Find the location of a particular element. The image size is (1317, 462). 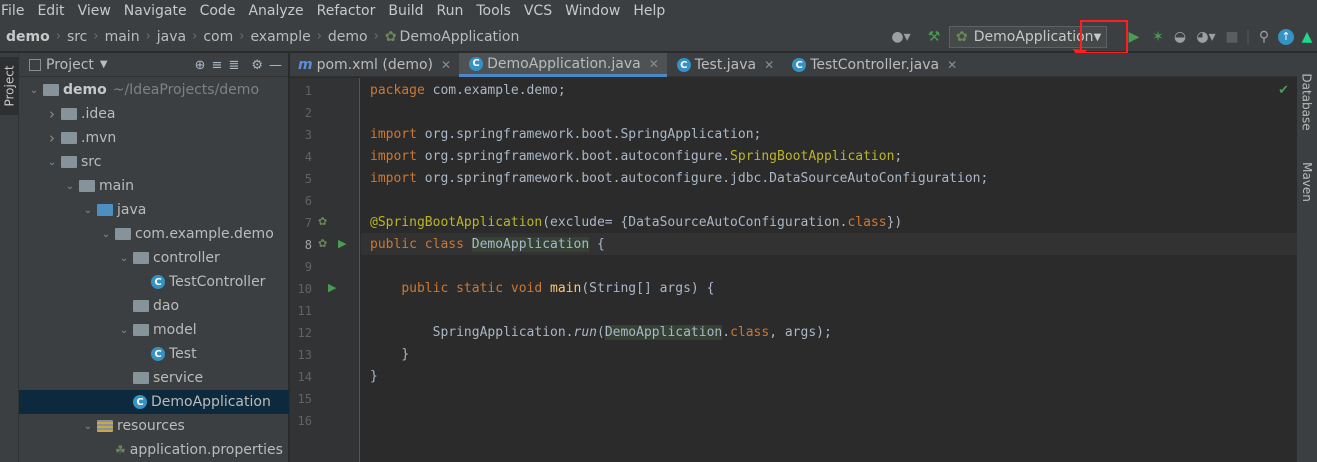

tree-item: dao is located at coordinates (154, 306).